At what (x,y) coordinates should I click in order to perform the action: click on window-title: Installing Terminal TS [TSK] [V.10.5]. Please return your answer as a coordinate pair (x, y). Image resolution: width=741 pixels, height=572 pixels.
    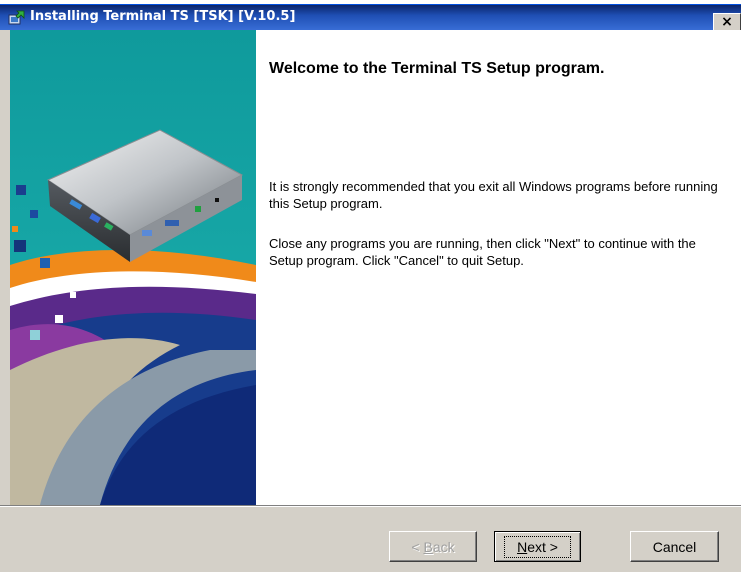
    Looking at the image, I should click on (163, 16).